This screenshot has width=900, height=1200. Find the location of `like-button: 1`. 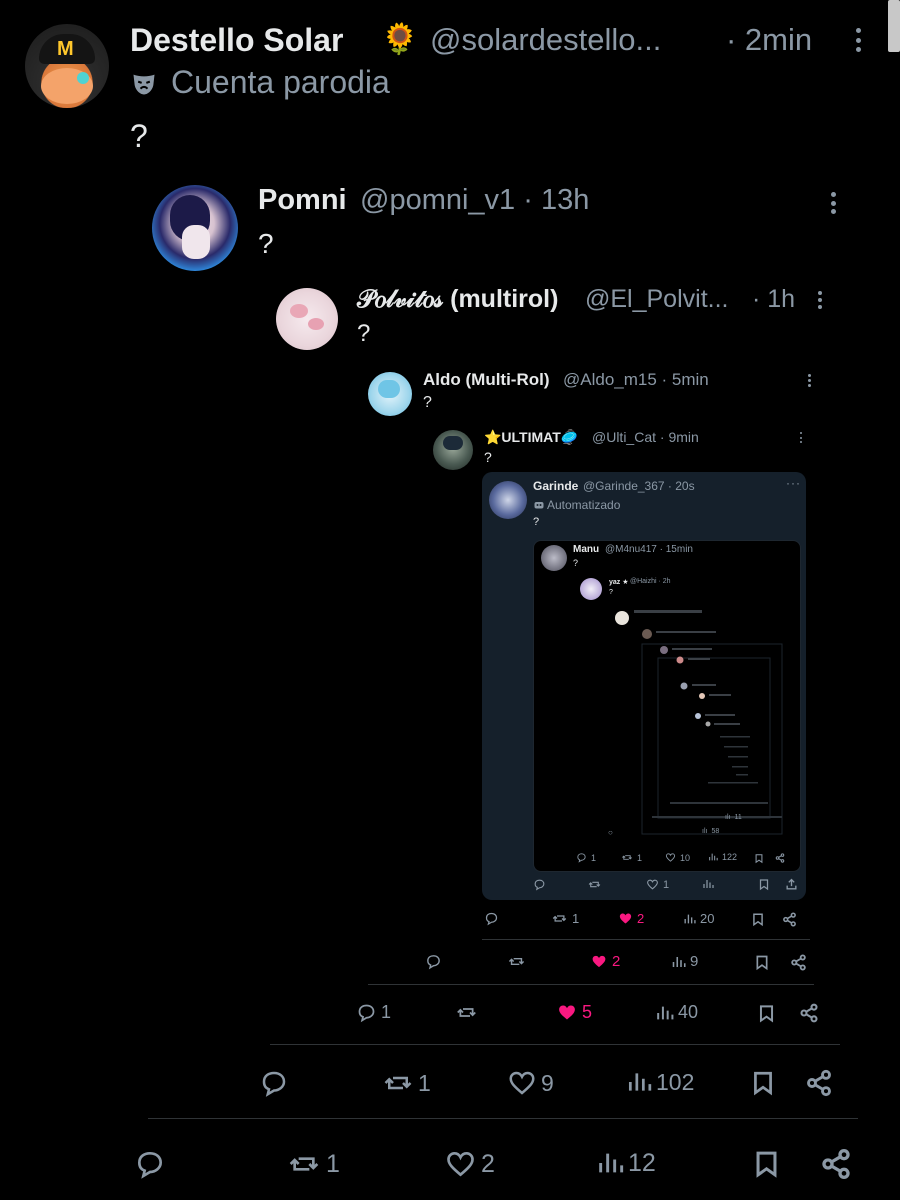

like-button: 1 is located at coordinates (657, 884).